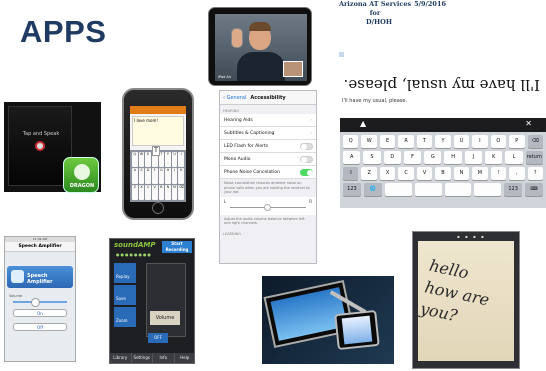 The height and width of the screenshot is (371, 546). I want to click on keyboard-key: ⌫, so click(535, 141).